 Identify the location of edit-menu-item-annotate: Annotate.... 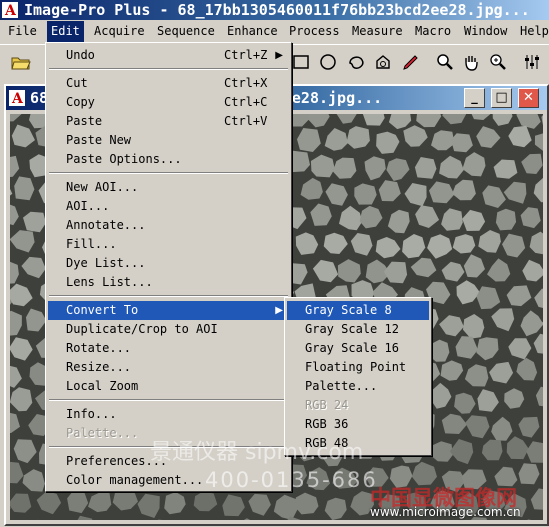
(168, 225).